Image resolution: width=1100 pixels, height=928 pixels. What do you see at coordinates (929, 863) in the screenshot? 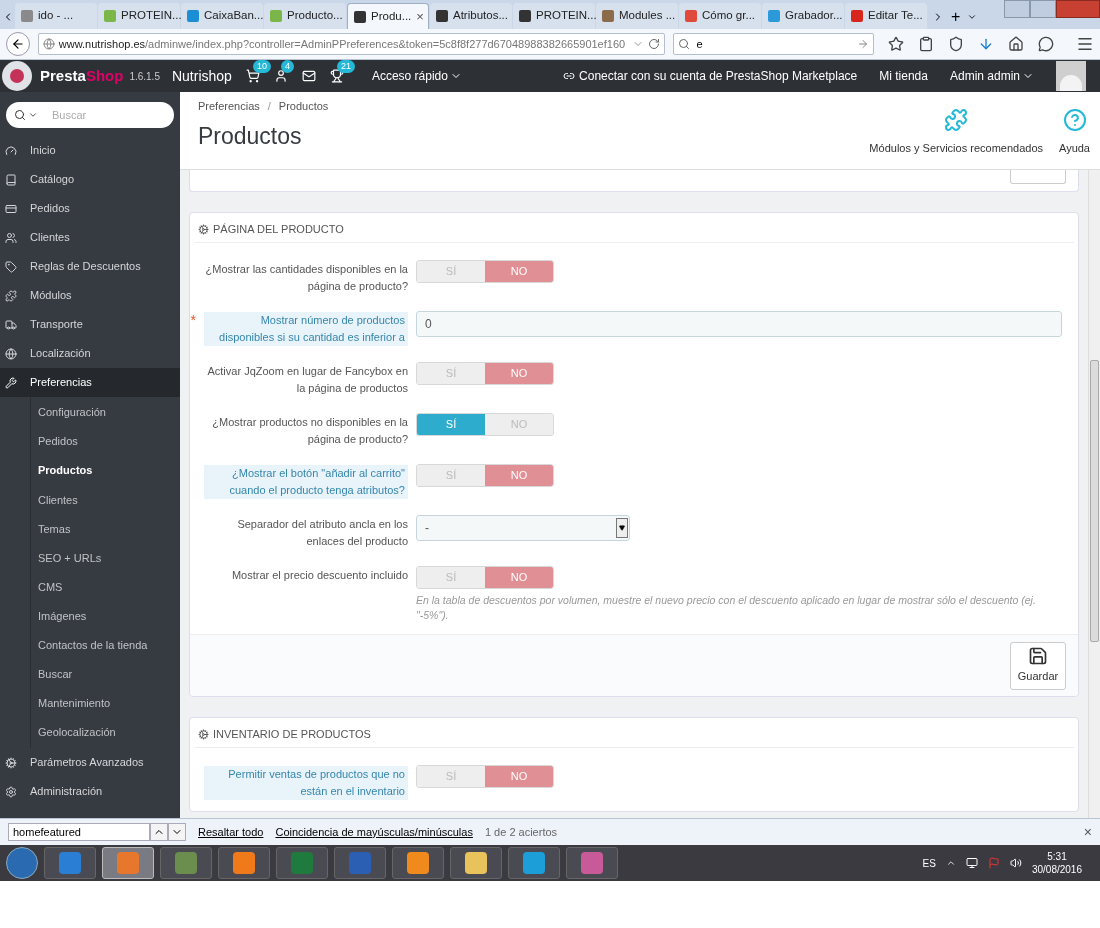
I see `language-indicator: ES` at bounding box center [929, 863].